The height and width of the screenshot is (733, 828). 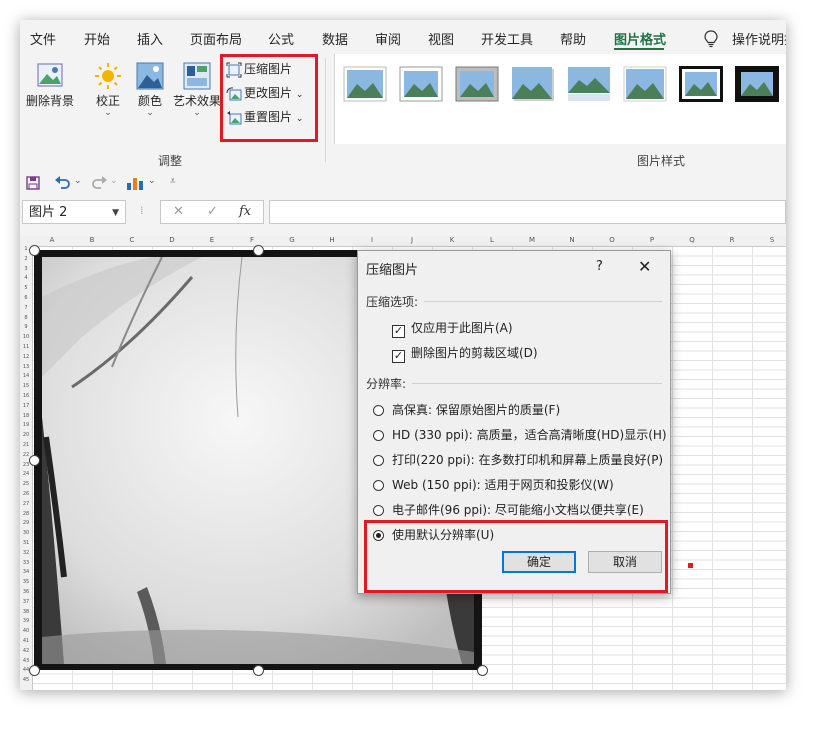 What do you see at coordinates (245, 211) in the screenshot?
I see `insert-function-icon: fx` at bounding box center [245, 211].